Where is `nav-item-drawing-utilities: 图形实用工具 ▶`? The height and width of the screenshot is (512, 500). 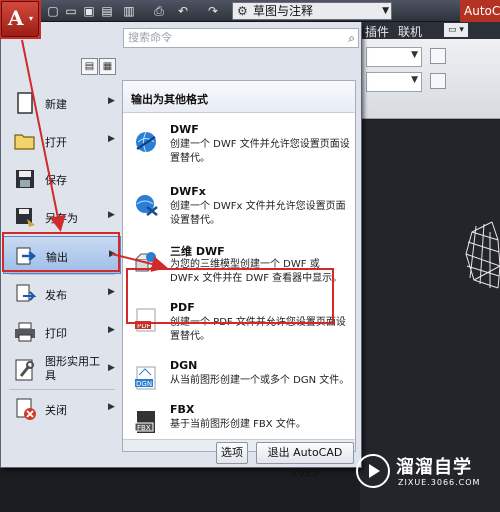
nav-item-drawing-utilities: 图形实用工具 ▶ is located at coordinates (62, 370).